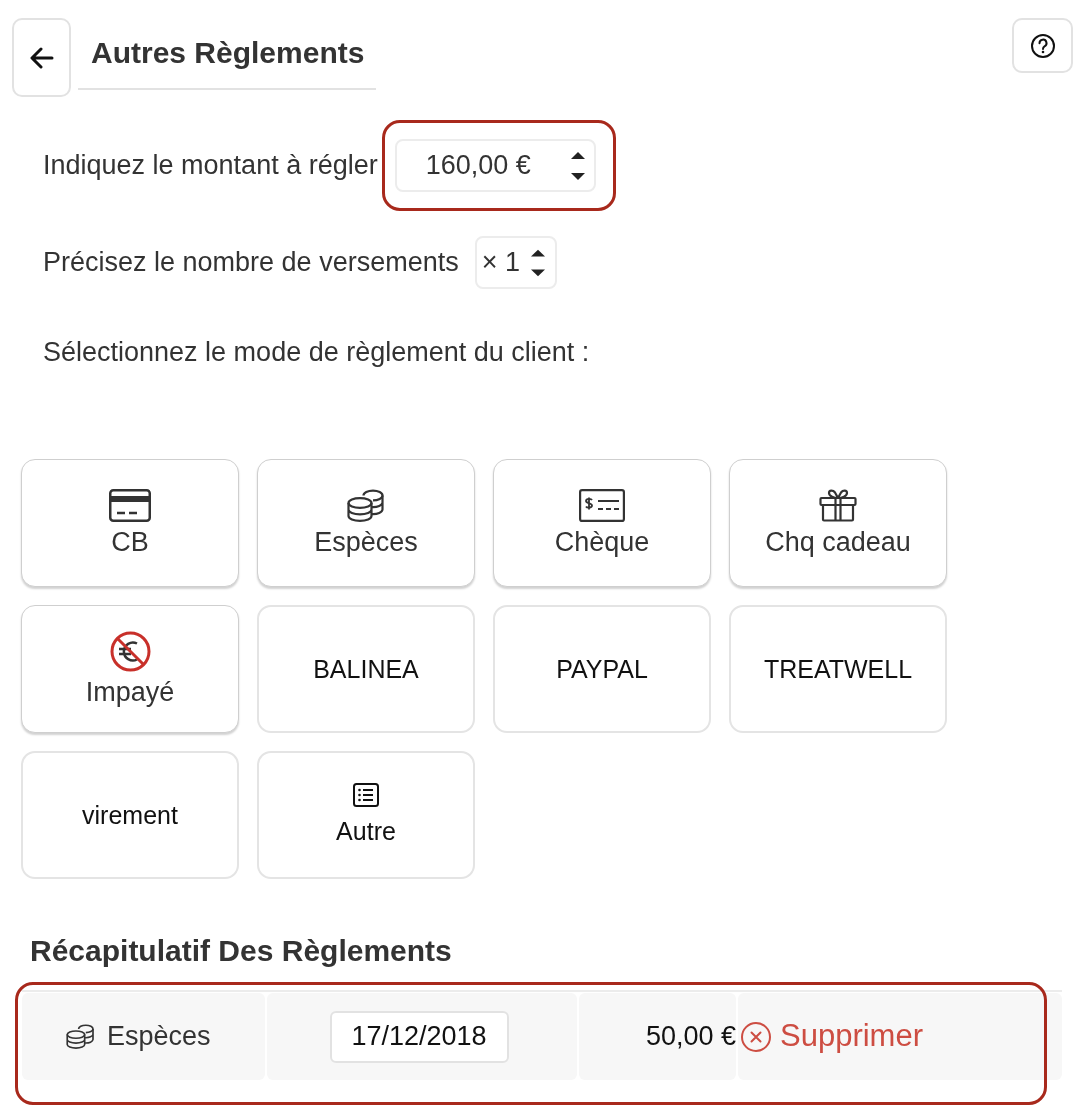 This screenshot has width=1090, height=1106. What do you see at coordinates (130, 523) in the screenshot?
I see `payment-mode-button: CB` at bounding box center [130, 523].